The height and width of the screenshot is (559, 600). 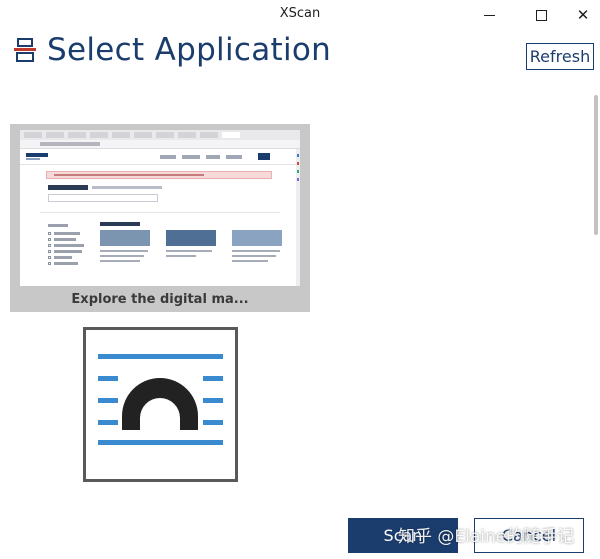 What do you see at coordinates (300, 15) in the screenshot?
I see `title-bar: XScan ✕` at bounding box center [300, 15].